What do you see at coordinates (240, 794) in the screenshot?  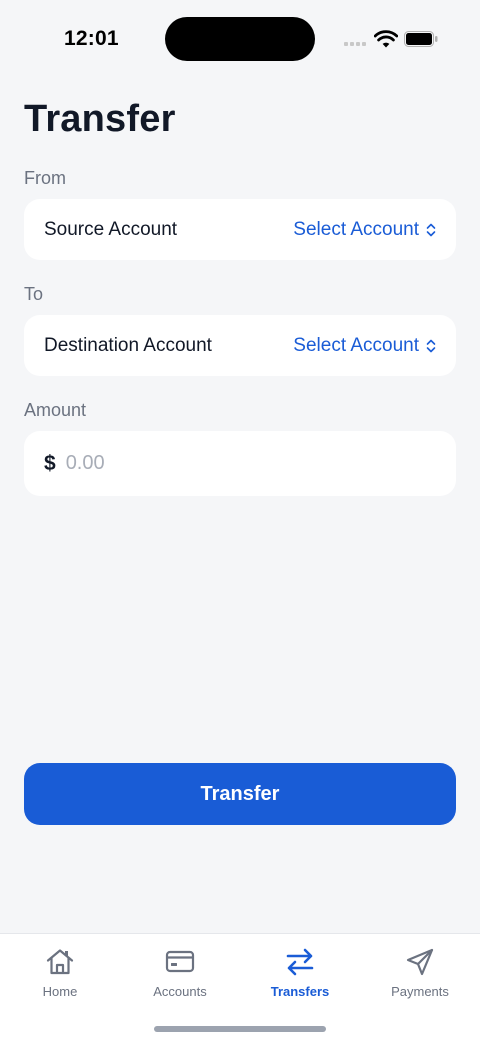 I see `transfer-button: Transfer` at bounding box center [240, 794].